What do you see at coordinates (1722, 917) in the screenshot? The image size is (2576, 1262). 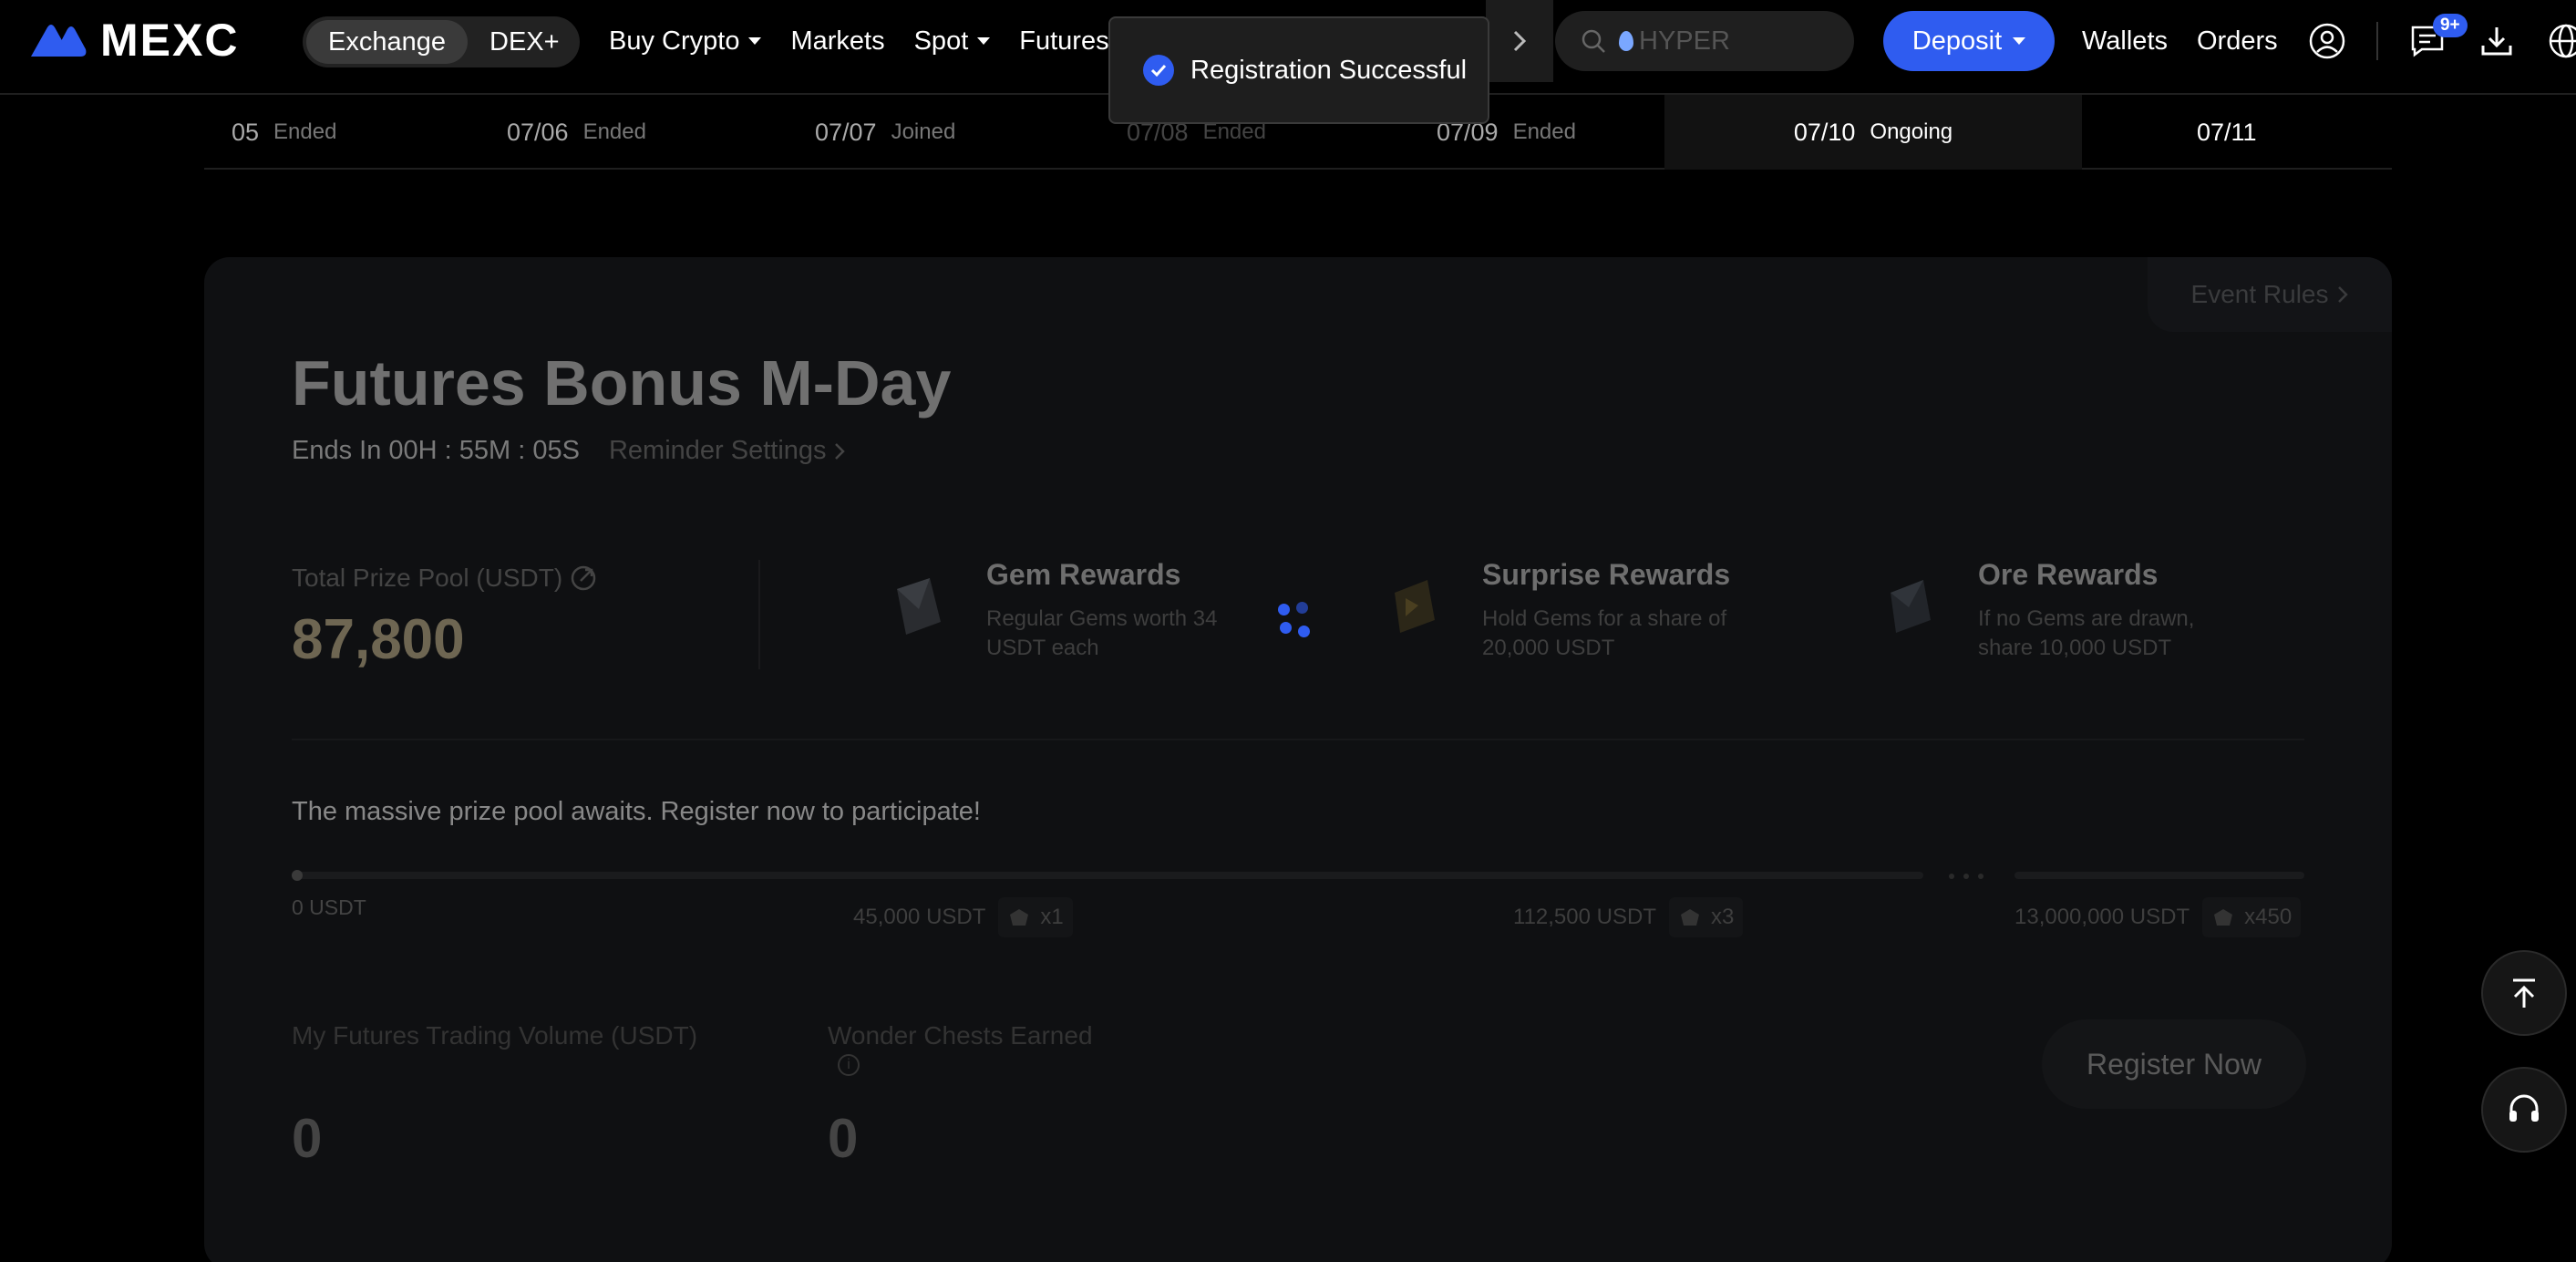 I see `multiplier-value: x3` at bounding box center [1722, 917].